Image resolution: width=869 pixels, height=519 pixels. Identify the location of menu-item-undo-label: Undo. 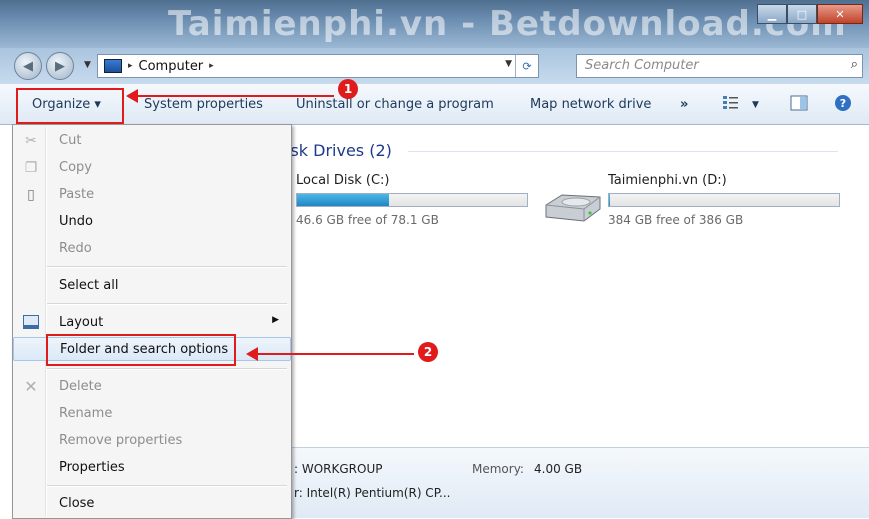
(76, 221).